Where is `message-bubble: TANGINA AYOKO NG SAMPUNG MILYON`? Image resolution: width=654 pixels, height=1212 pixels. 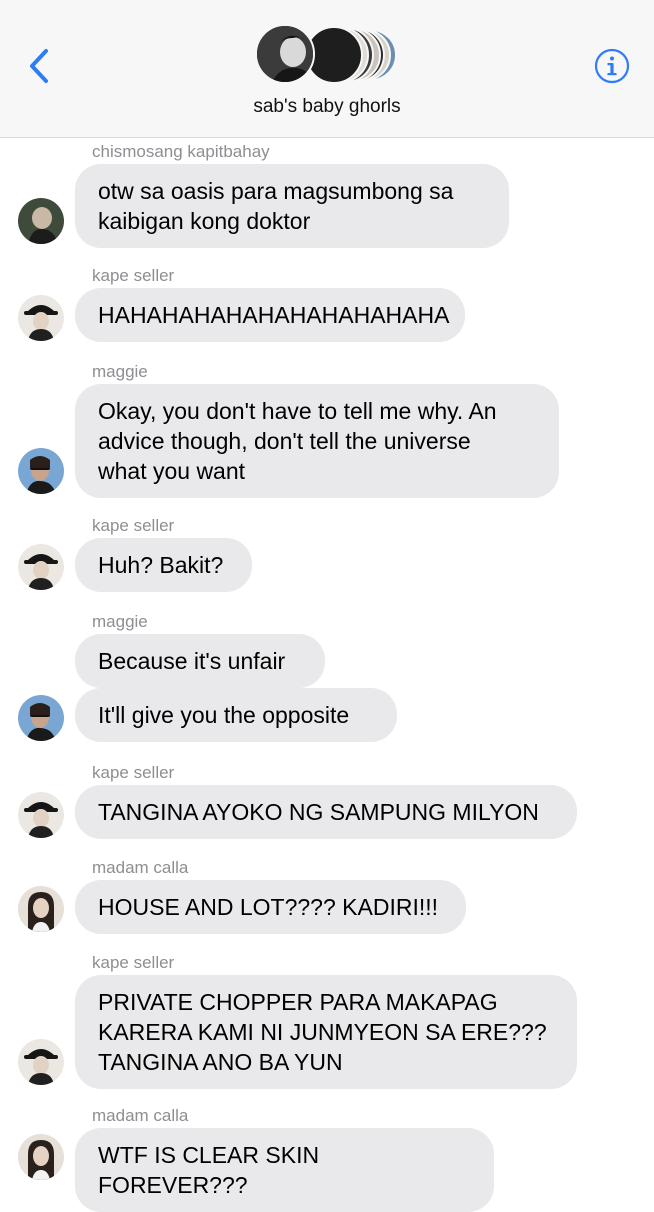
message-bubble: TANGINA AYOKO NG SAMPUNG MILYON is located at coordinates (326, 812).